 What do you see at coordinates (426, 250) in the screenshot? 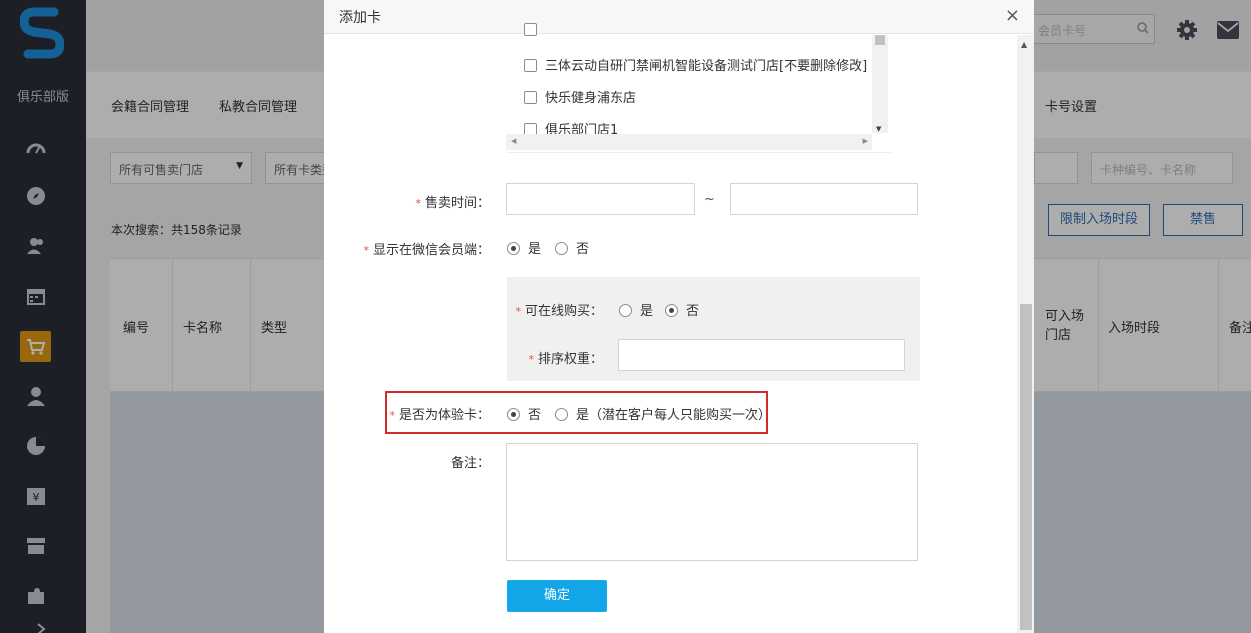
I see `show-wechat-label: * 显示在微信会员端：` at bounding box center [426, 250].